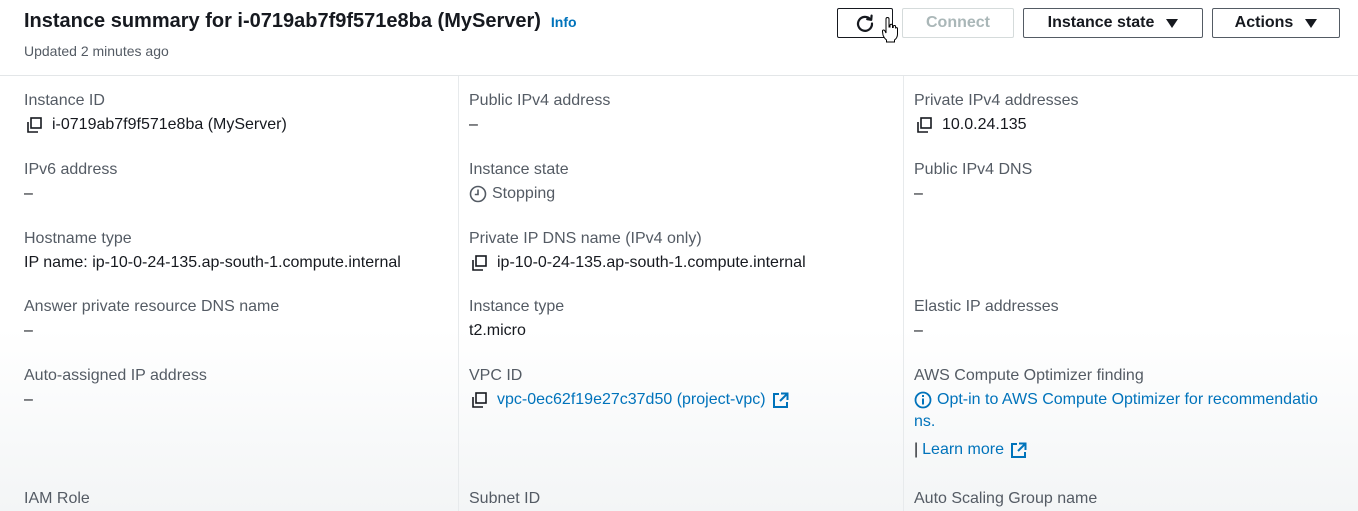 The height and width of the screenshot is (511, 1358). Describe the element at coordinates (996, 100) in the screenshot. I see `field-label: Private IPv4 addresses` at that location.